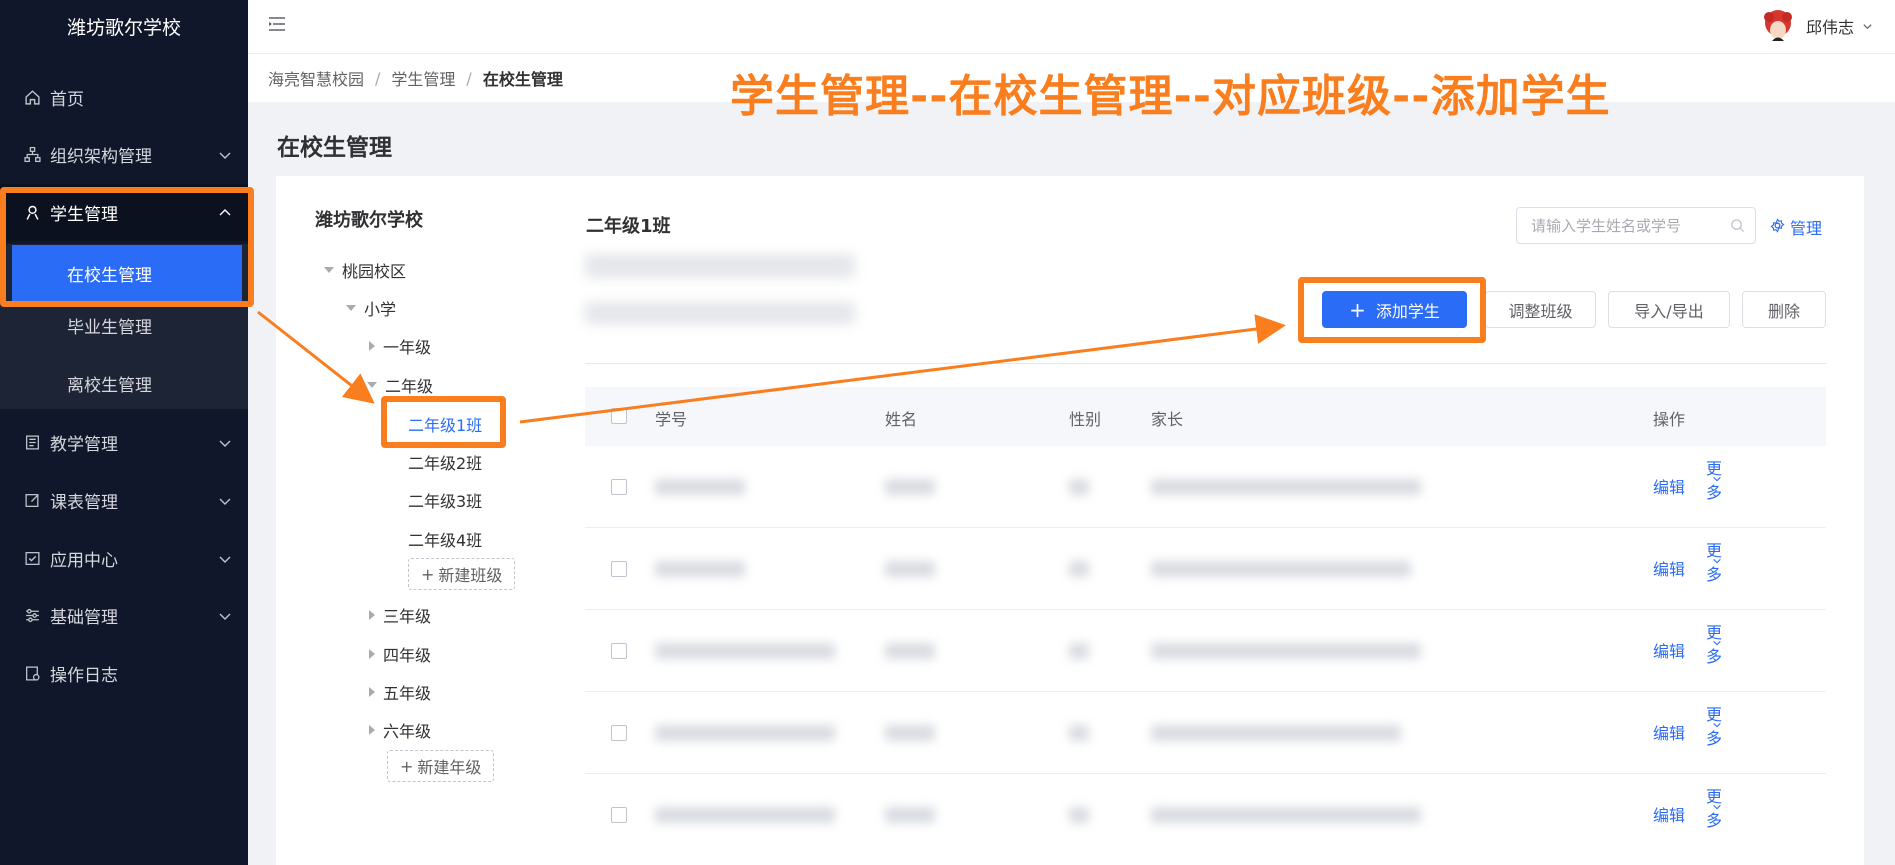  Describe the element at coordinates (32, 501) in the screenshot. I see `schedule-icon` at that location.